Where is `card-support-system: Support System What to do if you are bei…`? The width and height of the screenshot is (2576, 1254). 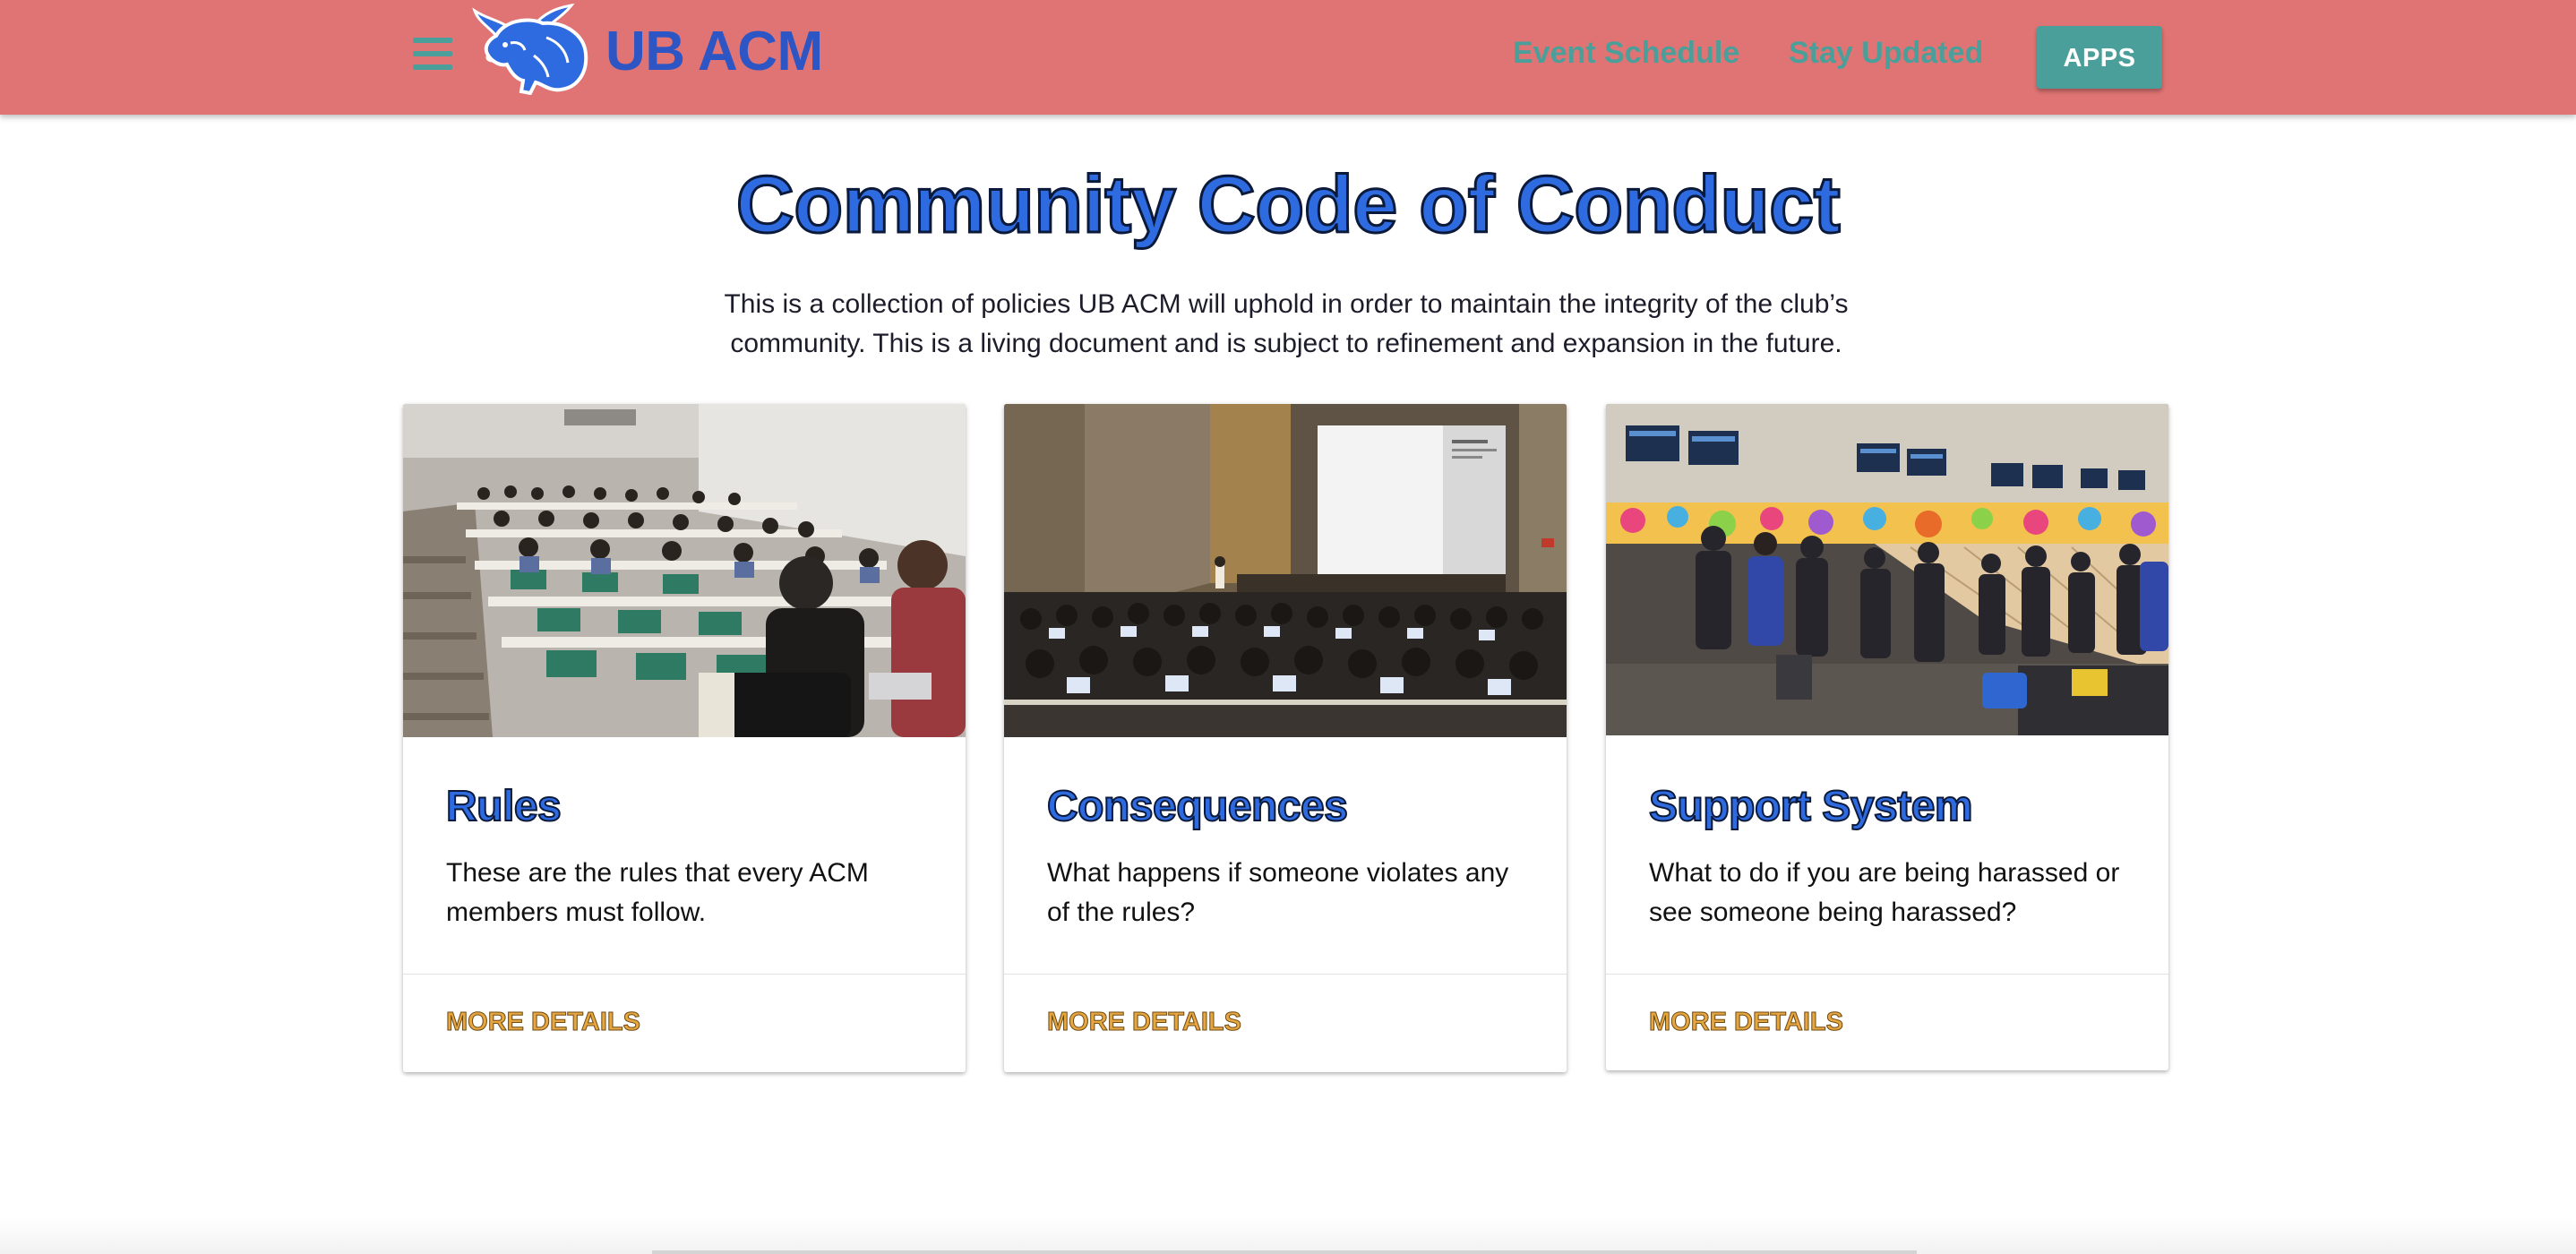
card-support-system: Support System What to do if you are bei… is located at coordinates (1887, 737).